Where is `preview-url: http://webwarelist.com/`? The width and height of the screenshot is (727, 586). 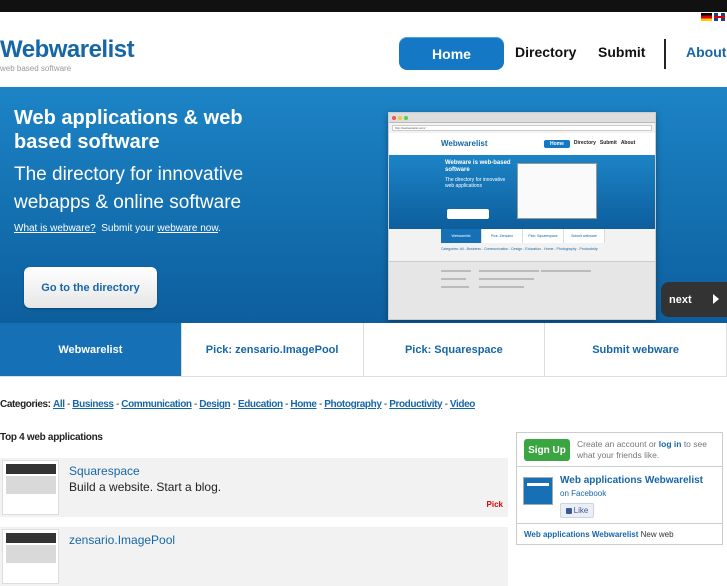 preview-url: http://webwarelist.com/ is located at coordinates (522, 128).